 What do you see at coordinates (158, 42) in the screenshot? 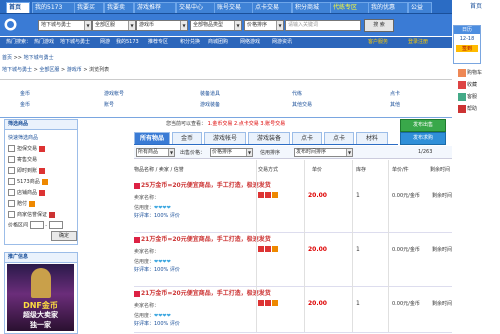
I see `sublink-recommend: 推荐专区` at bounding box center [158, 42].